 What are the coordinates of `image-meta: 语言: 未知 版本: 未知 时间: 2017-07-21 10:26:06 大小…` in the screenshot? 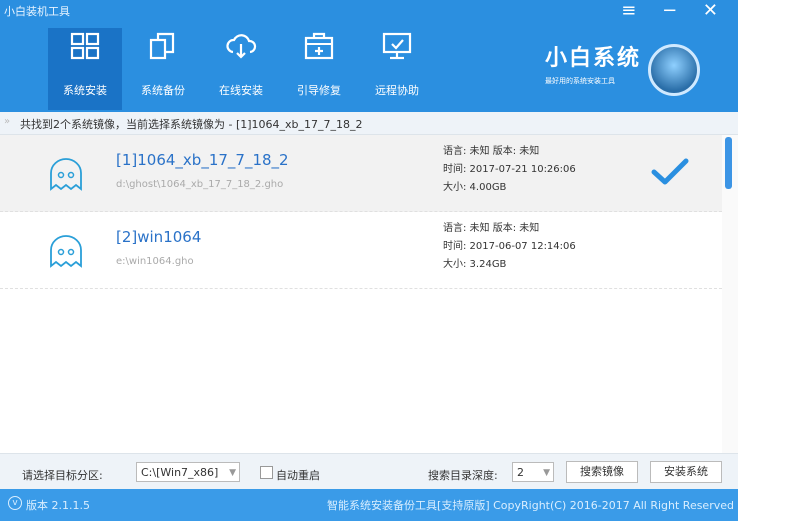 It's located at (509, 170).